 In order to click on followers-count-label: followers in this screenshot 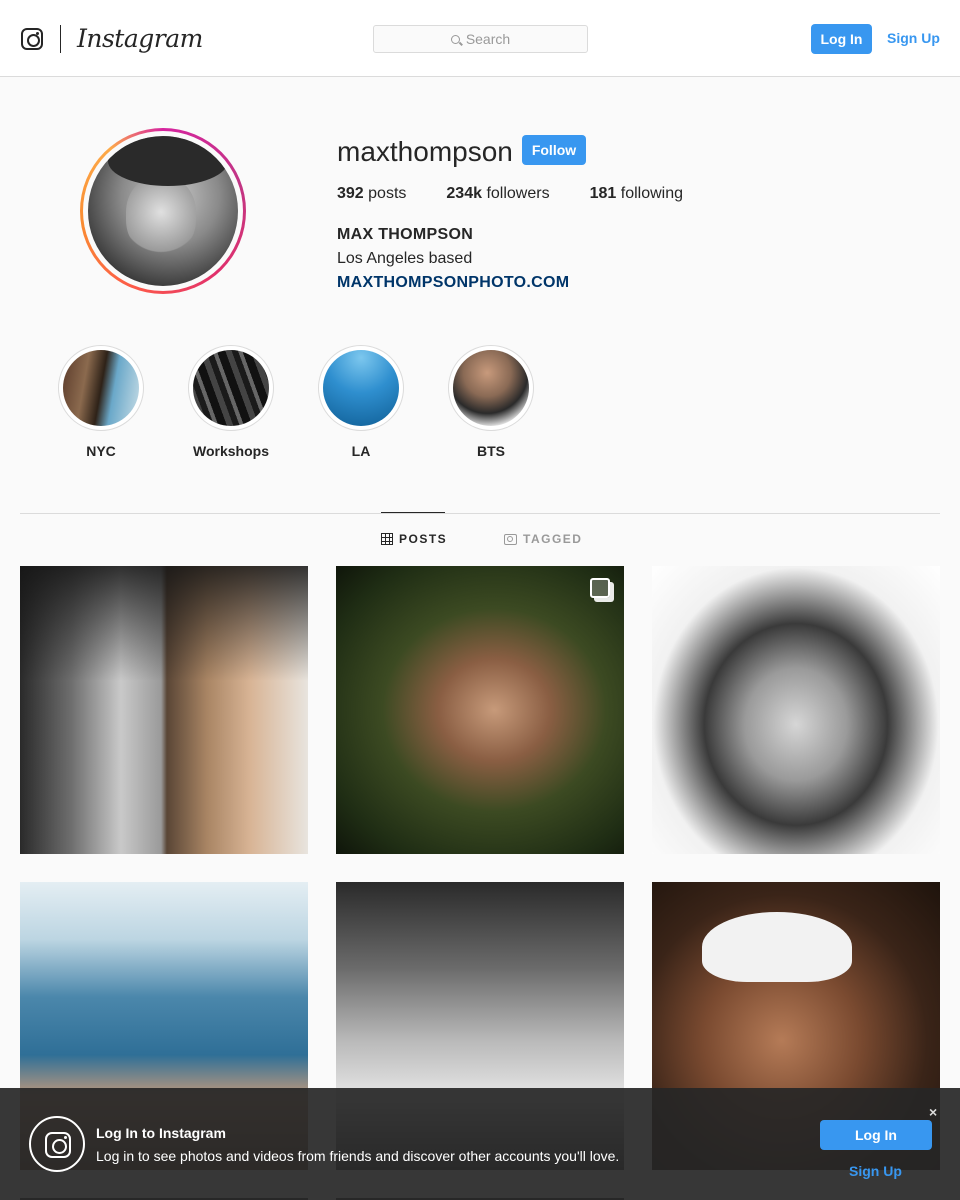, I will do `click(518, 193)`.